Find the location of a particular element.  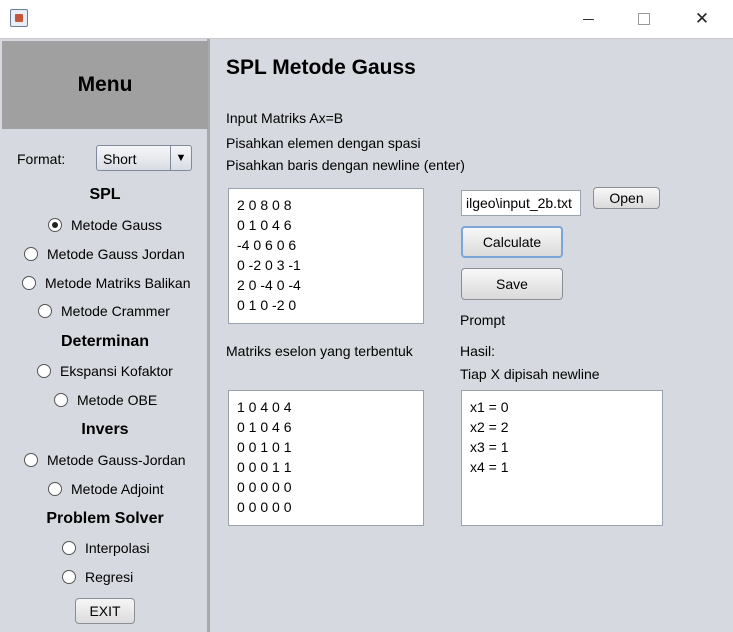

section-spl: SPL is located at coordinates (105, 194).